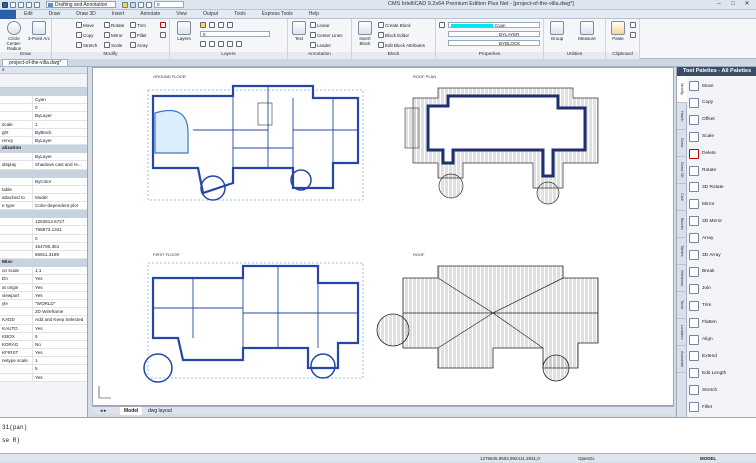 The height and width of the screenshot is (463, 756). Describe the element at coordinates (240, 14) in the screenshot. I see `tab-tools: Tools` at that location.